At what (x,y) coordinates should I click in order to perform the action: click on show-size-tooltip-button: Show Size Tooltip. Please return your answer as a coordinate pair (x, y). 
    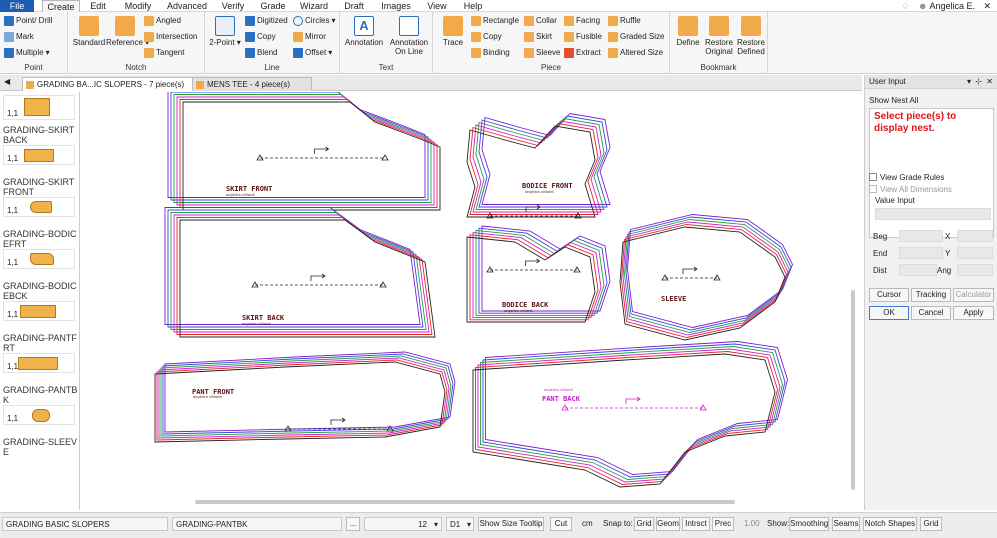
    Looking at the image, I should click on (511, 524).